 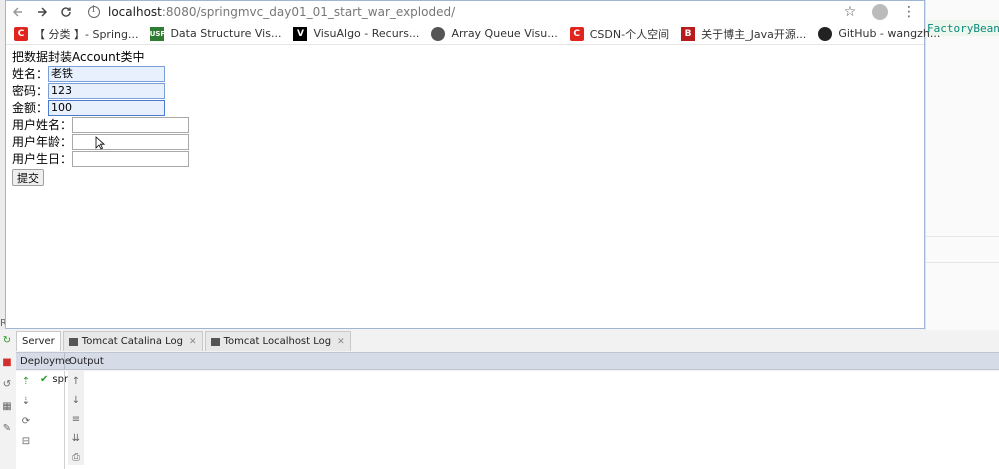 What do you see at coordinates (30, 91) in the screenshot?
I see `field-label: 密码：` at bounding box center [30, 91].